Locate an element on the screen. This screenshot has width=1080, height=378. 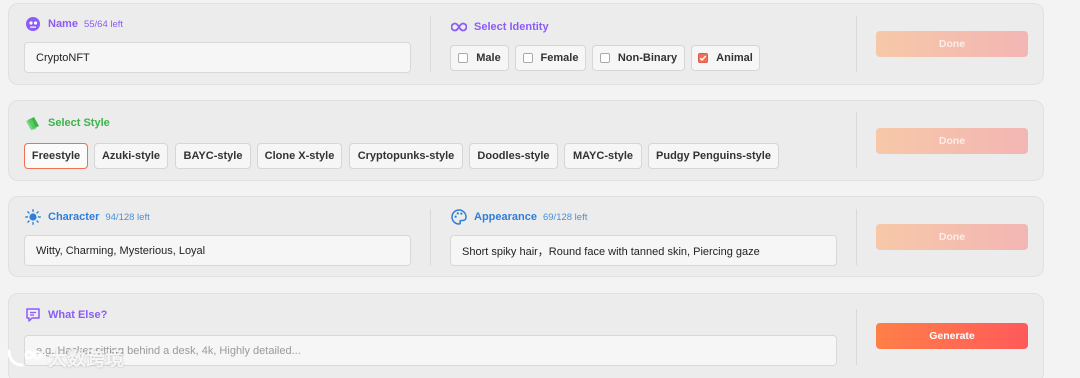
what-else-label: What Else? is located at coordinates (66, 315).